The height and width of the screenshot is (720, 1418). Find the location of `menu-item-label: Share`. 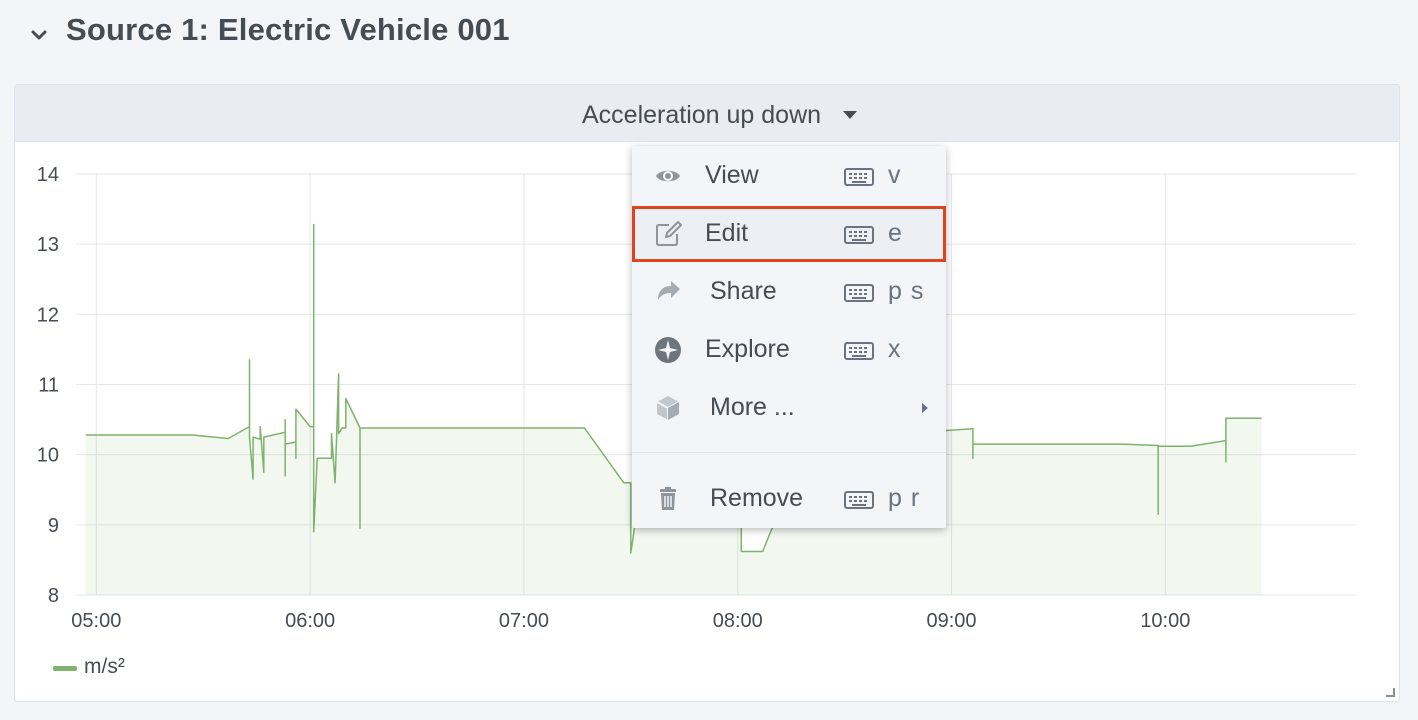

menu-item-label: Share is located at coordinates (743, 291).